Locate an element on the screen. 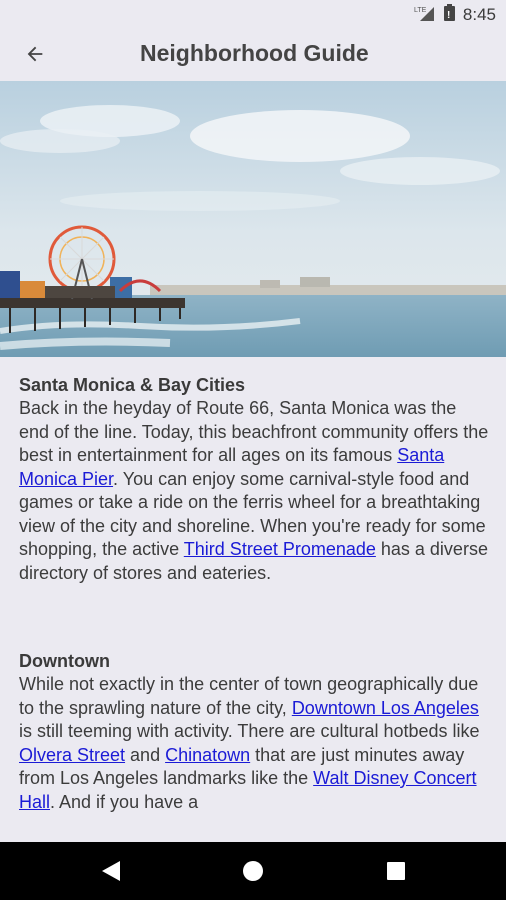 This screenshot has height=900, width=506. page-title: Neighborhood Guide is located at coordinates (254, 53).